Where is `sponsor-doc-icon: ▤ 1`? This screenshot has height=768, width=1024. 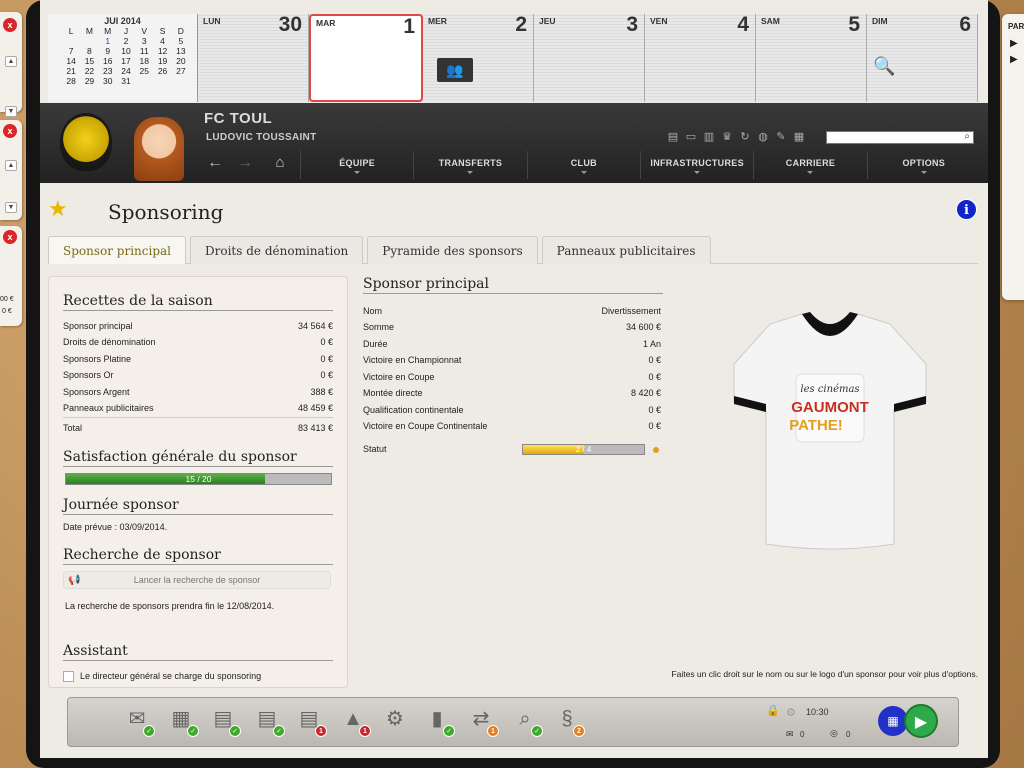 sponsor-doc-icon: ▤ 1 is located at coordinates (310, 721).